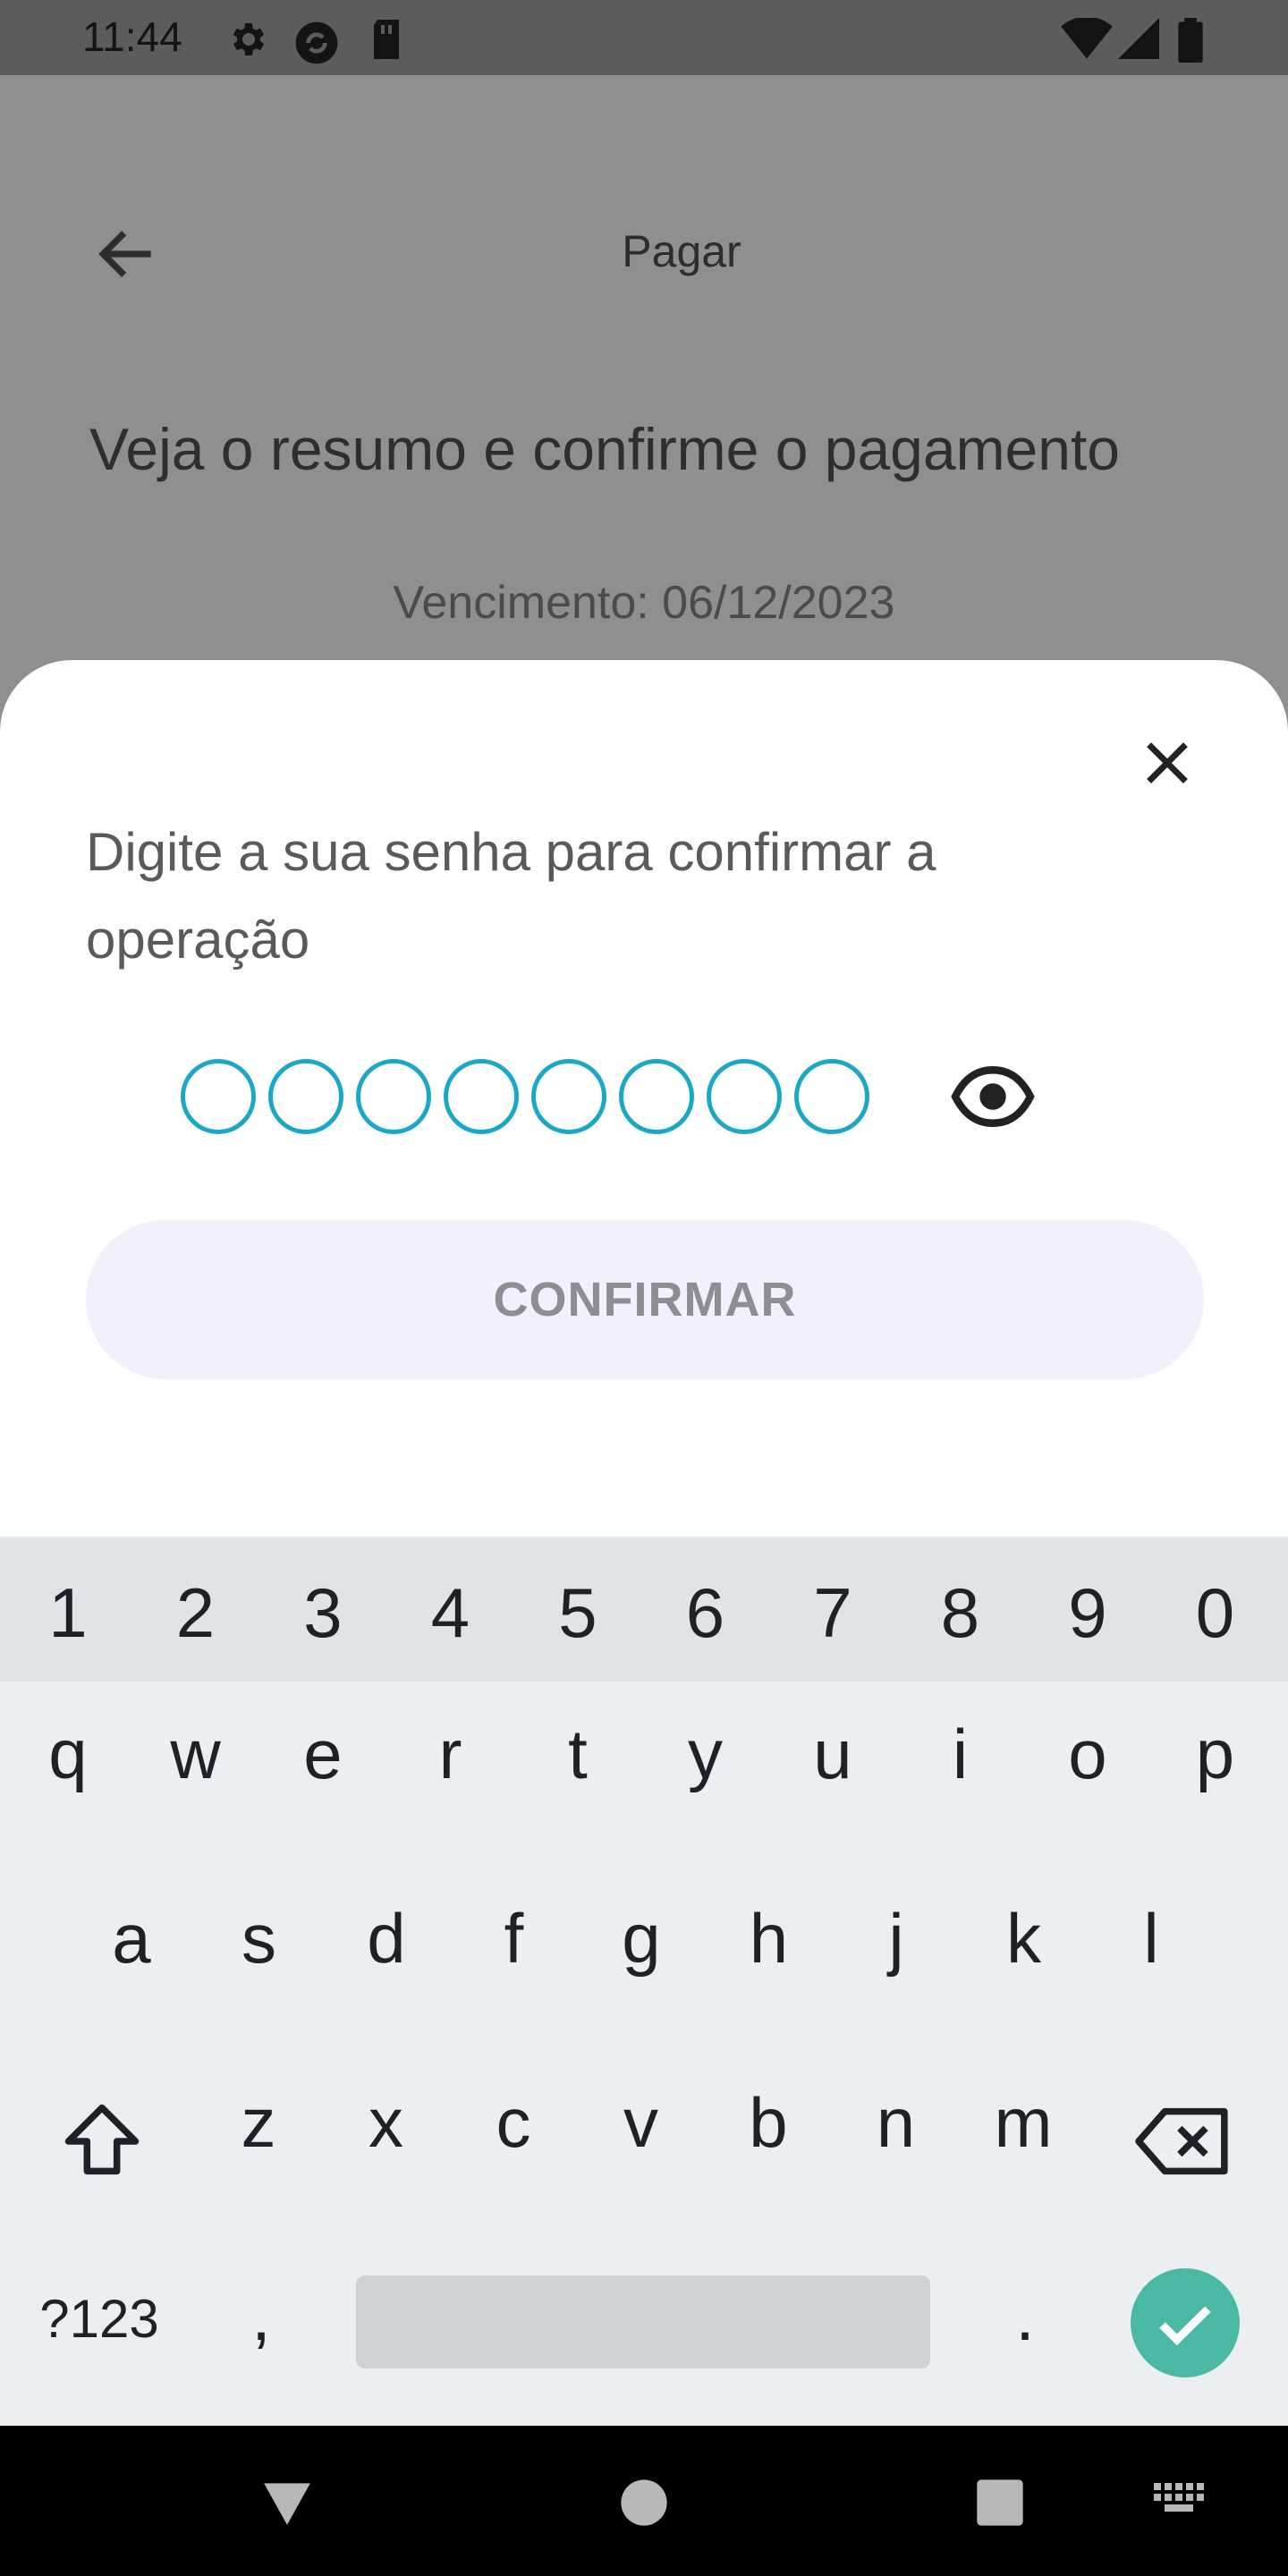 The width and height of the screenshot is (1288, 2576). I want to click on period-key: ., so click(1025, 2316).